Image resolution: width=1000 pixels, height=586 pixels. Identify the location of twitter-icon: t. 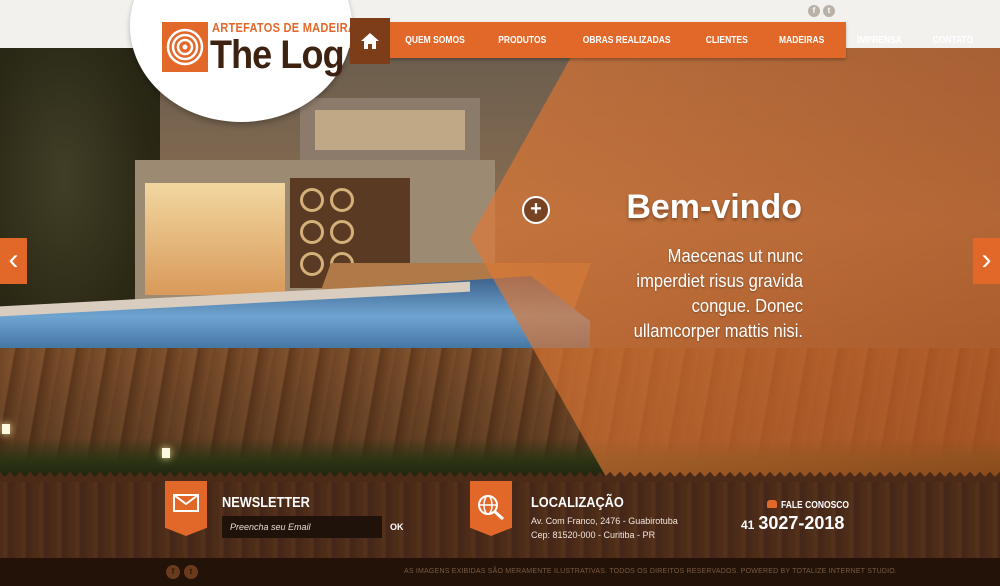
(829, 11).